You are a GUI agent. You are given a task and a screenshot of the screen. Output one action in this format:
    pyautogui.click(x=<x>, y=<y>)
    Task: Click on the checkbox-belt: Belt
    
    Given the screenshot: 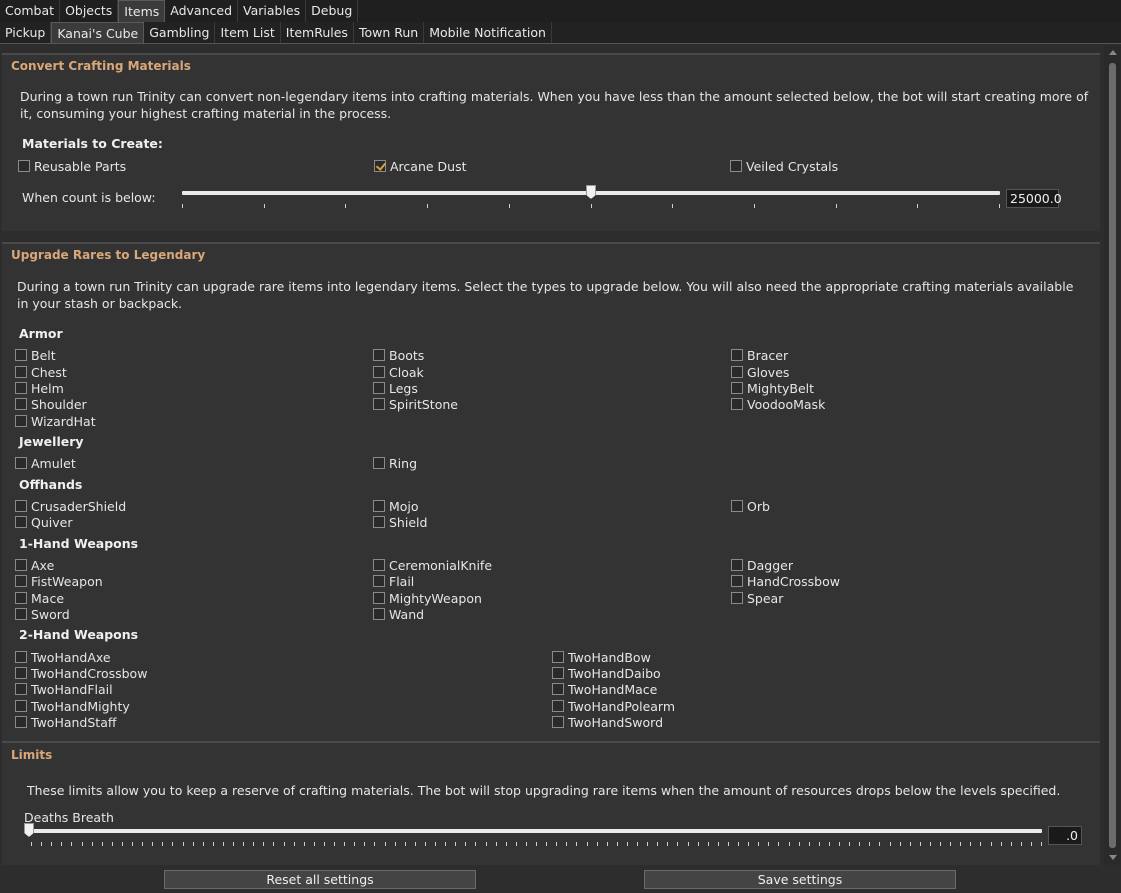 What is the action you would take?
    pyautogui.click(x=35, y=355)
    